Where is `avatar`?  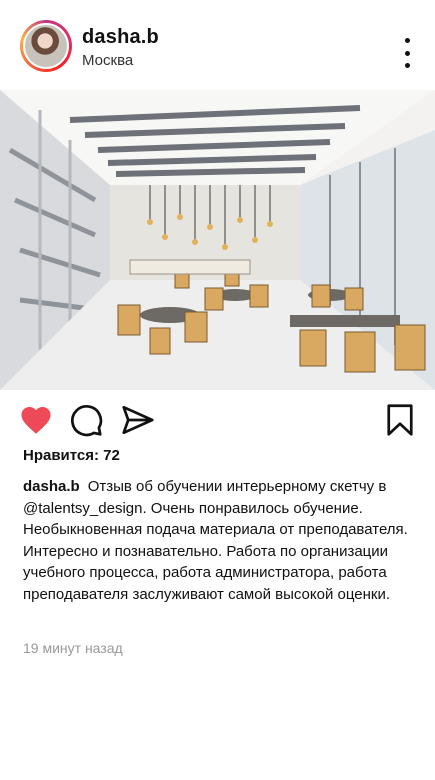 avatar is located at coordinates (46, 46).